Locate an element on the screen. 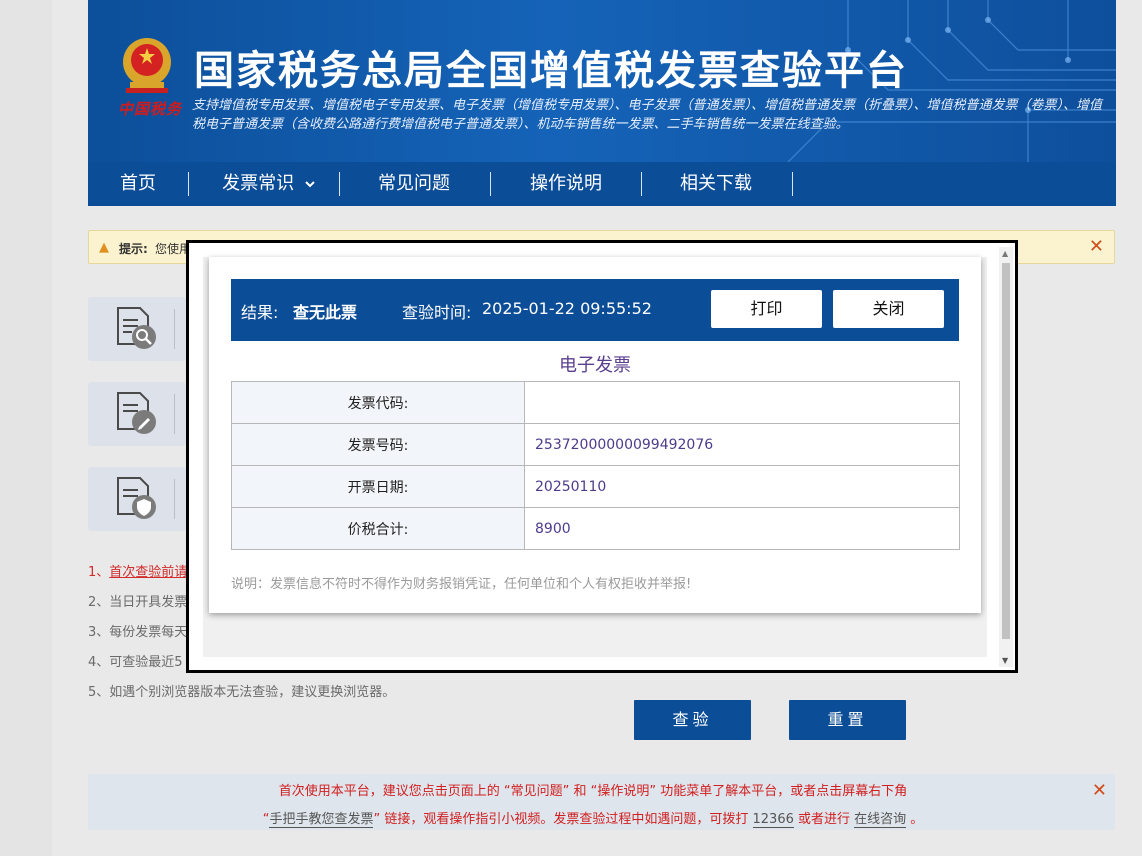 Image resolution: width=1142 pixels, height=856 pixels. check-time-value: 2025-01-22 09:55:52 is located at coordinates (567, 308).